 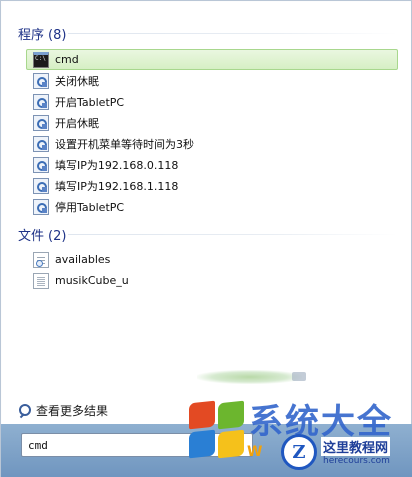 I want to click on watermark-title: 系统大全, so click(x=321, y=422).